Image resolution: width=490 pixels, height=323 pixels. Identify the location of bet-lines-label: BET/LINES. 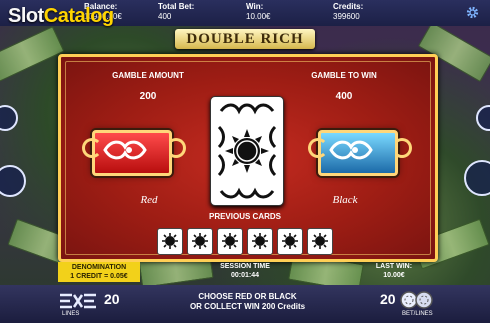
(417, 314).